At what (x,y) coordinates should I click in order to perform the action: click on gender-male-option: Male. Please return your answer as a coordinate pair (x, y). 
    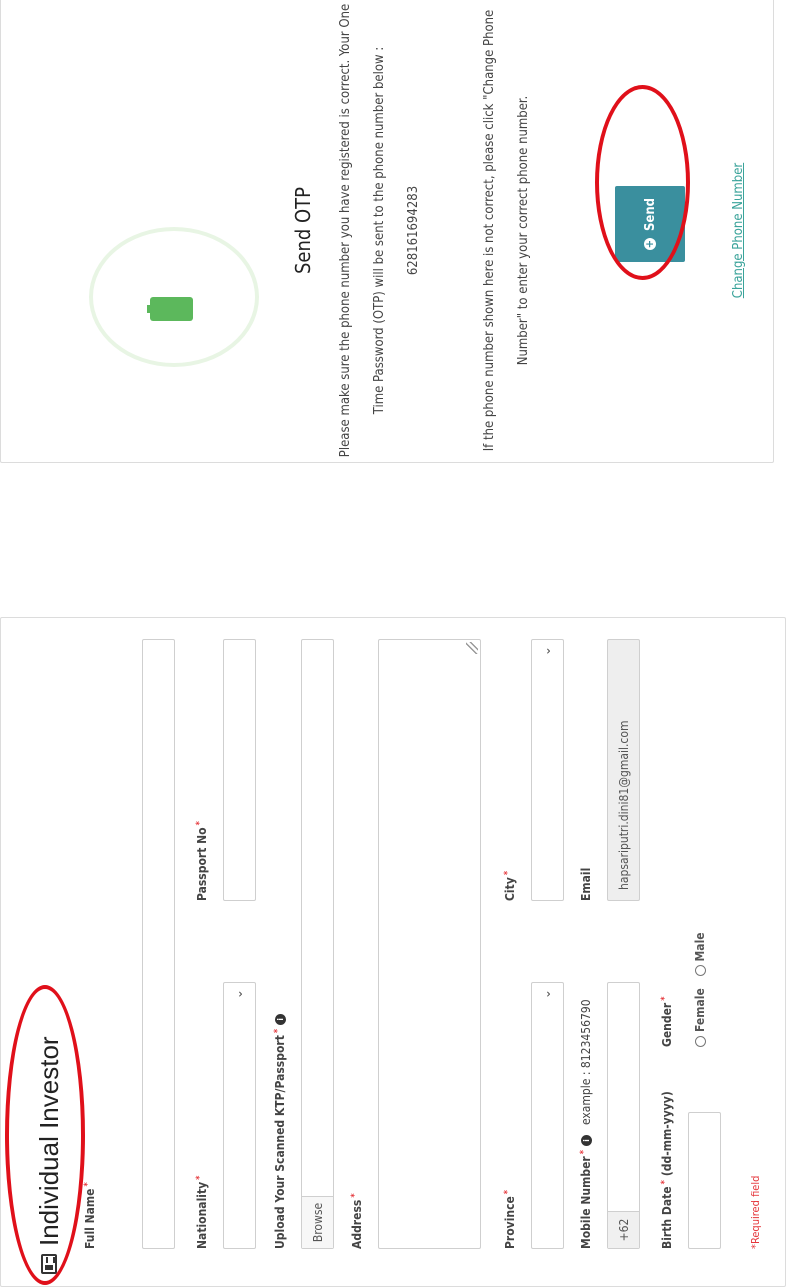
    Looking at the image, I should click on (700, 954).